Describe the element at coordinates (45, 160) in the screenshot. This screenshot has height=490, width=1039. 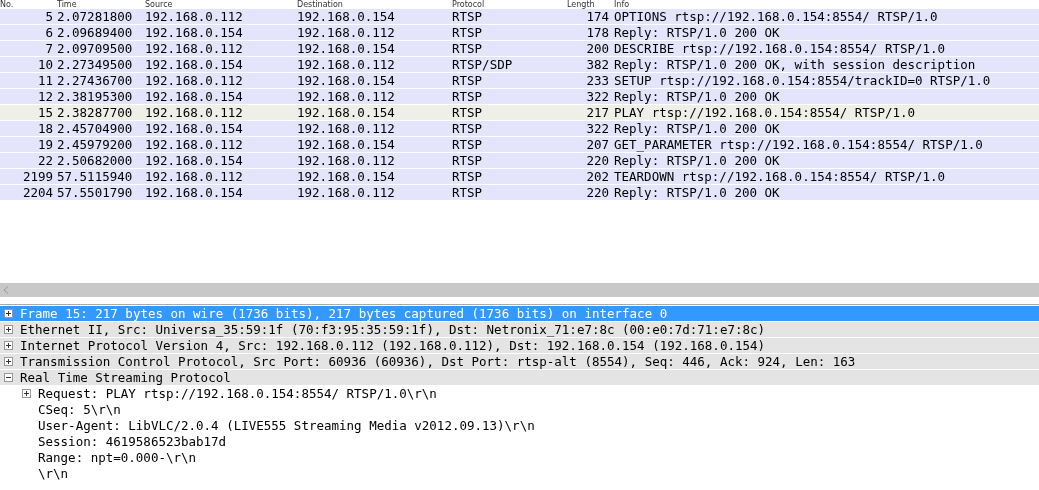
I see `table-cell-text: 22` at that location.